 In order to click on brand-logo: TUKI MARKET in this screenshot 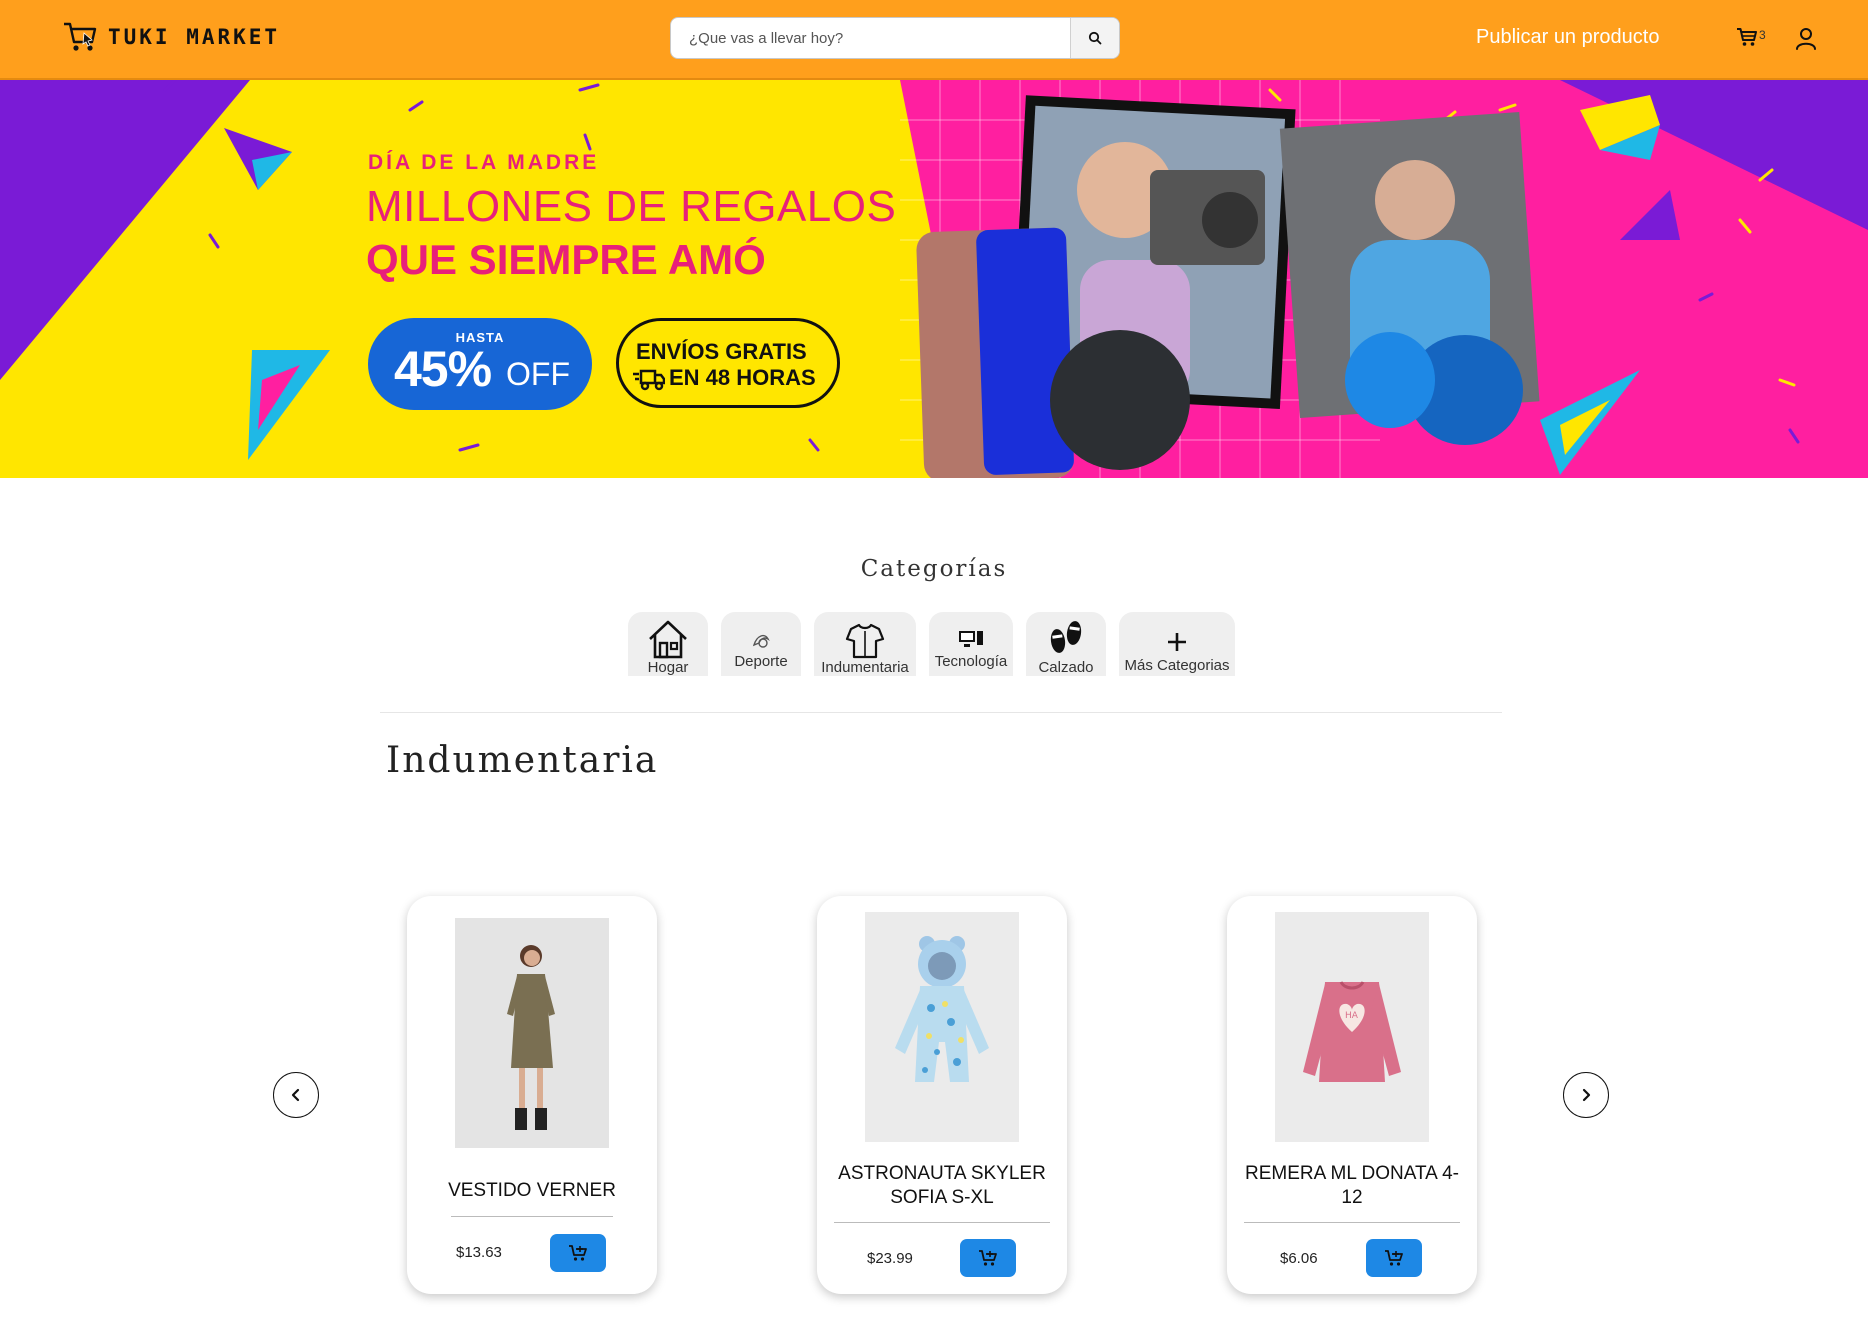, I will do `click(171, 37)`.